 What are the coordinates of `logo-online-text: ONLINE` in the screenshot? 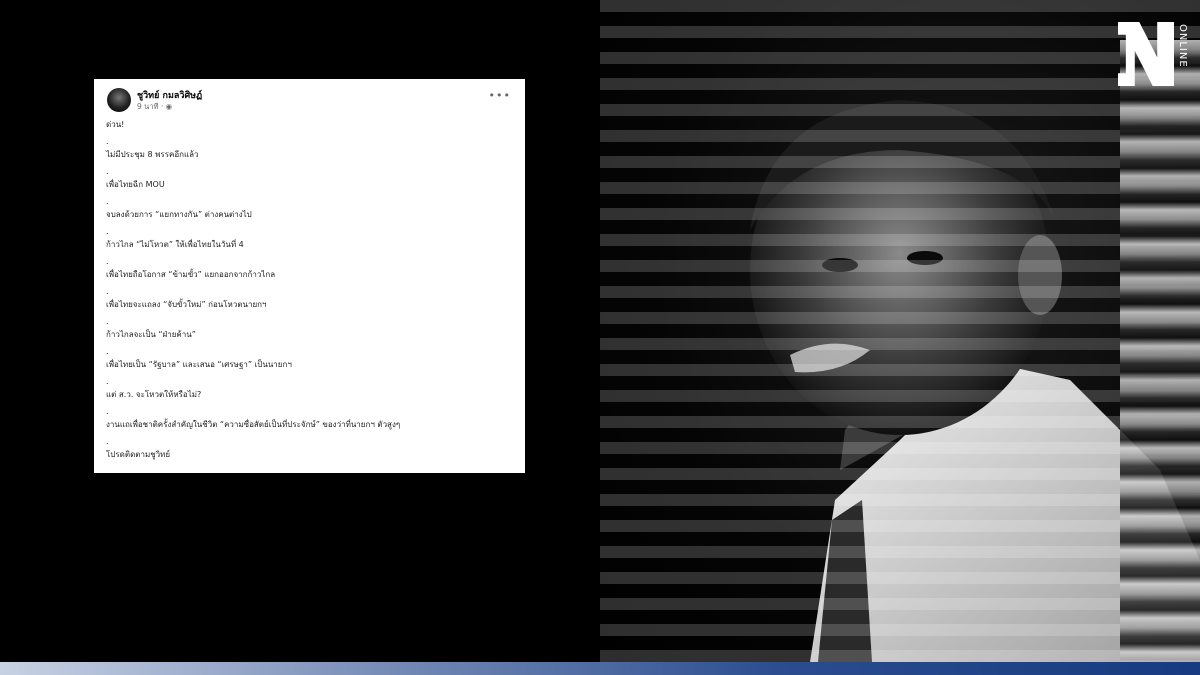 It's located at (1182, 46).